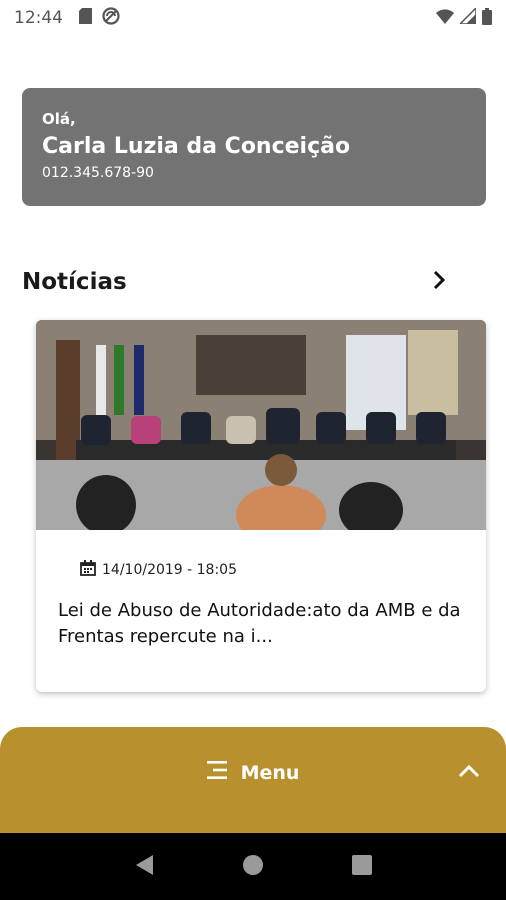  I want to click on menu-label: Menu, so click(270, 772).